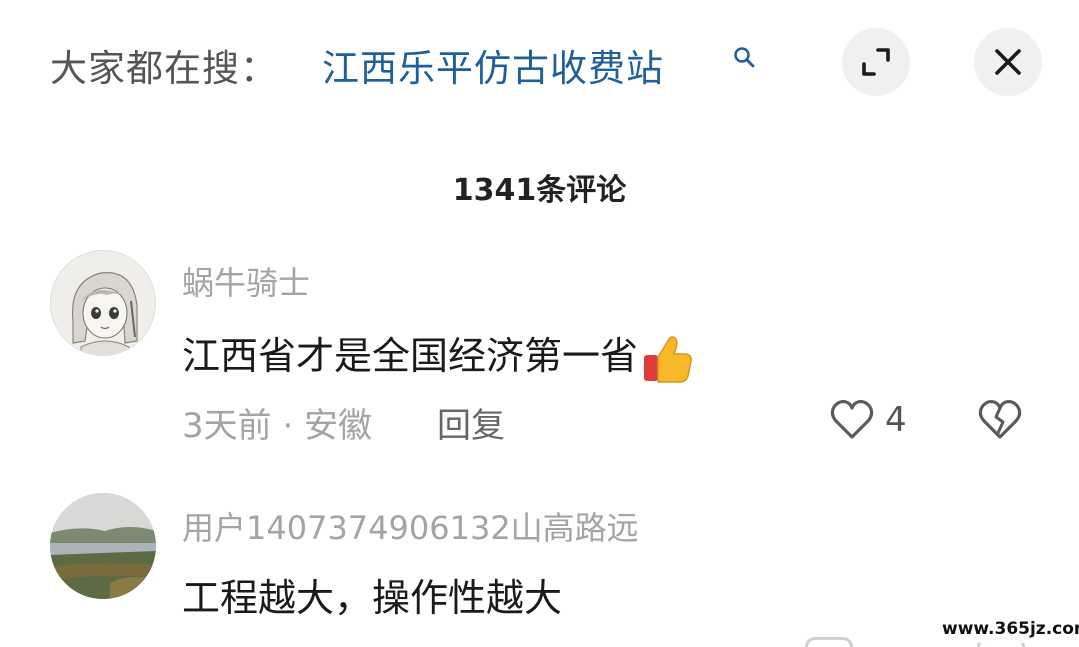 The width and height of the screenshot is (1079, 647). Describe the element at coordinates (852, 420) in the screenshot. I see `heart-outline-icon` at that location.